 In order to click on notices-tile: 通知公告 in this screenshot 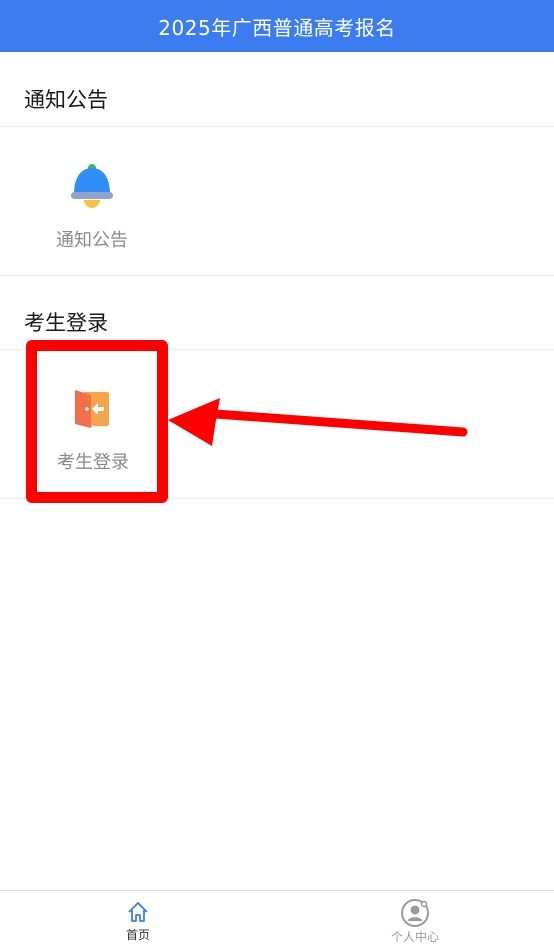, I will do `click(92, 206)`.